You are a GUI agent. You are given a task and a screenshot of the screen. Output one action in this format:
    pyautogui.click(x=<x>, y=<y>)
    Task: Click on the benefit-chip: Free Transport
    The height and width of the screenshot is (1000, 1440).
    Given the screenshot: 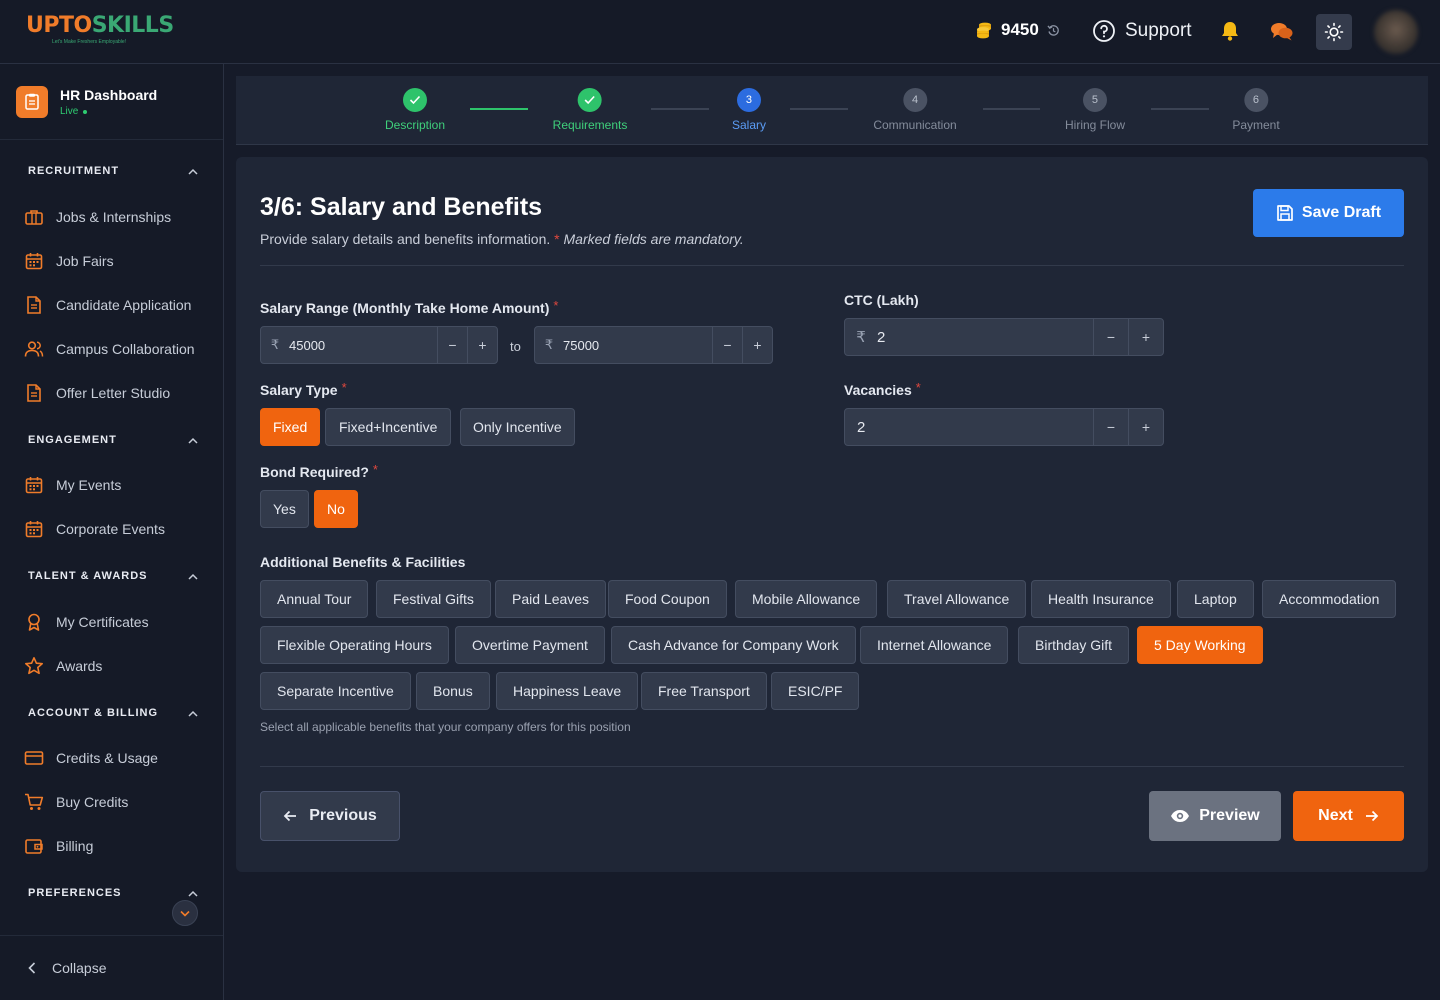 What is the action you would take?
    pyautogui.click(x=704, y=691)
    